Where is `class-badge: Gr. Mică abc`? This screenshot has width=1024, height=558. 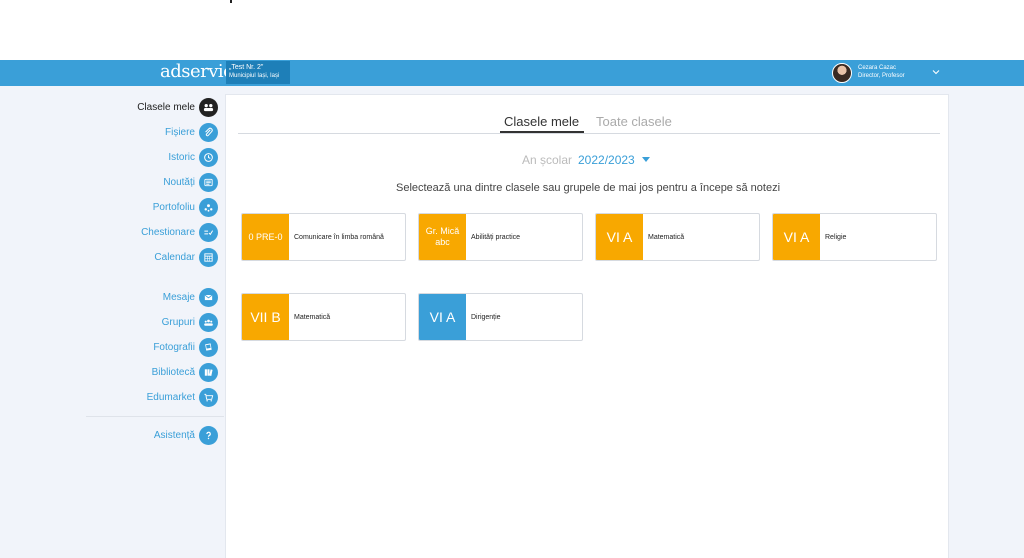 class-badge: Gr. Mică abc is located at coordinates (442, 237).